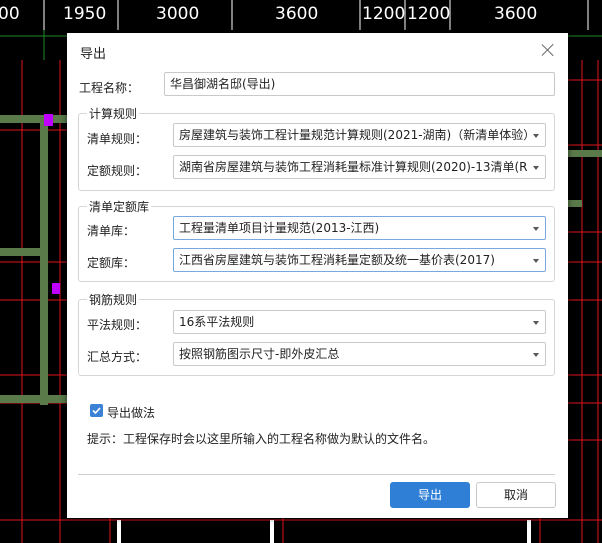 The height and width of the screenshot is (543, 602). What do you see at coordinates (279, 228) in the screenshot?
I see `list-lib-value: 工程量清单项目计量规范(2013-江西)` at bounding box center [279, 228].